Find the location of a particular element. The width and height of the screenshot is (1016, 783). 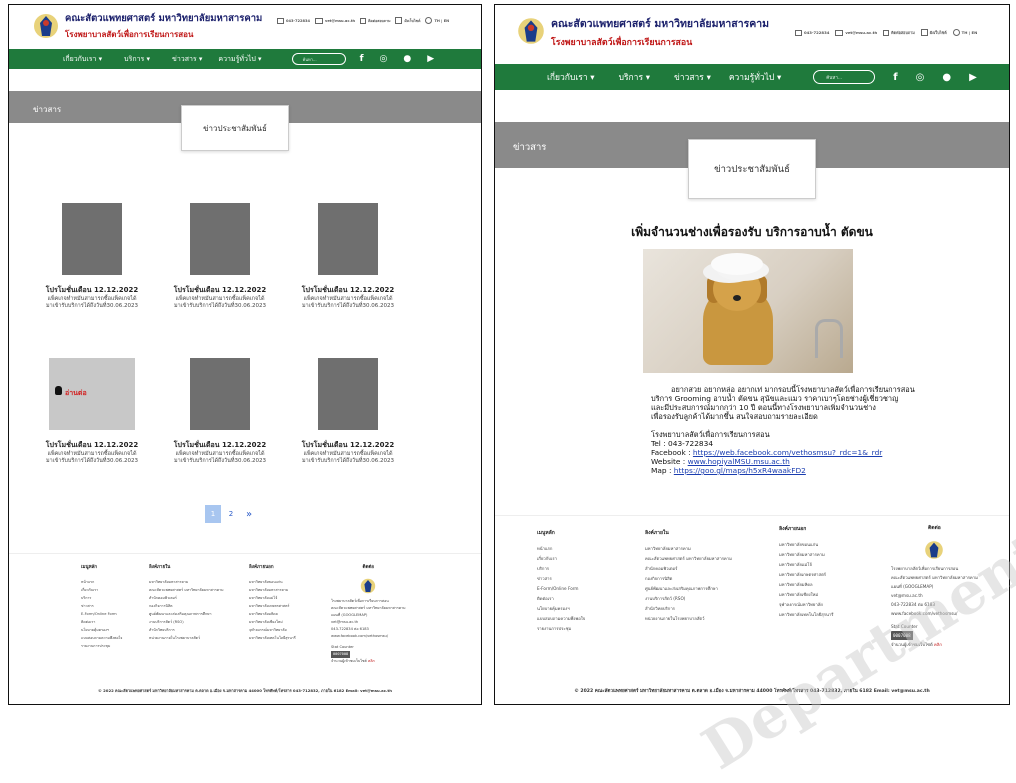

read-more-link: อ่านต่อ is located at coordinates (76, 393).